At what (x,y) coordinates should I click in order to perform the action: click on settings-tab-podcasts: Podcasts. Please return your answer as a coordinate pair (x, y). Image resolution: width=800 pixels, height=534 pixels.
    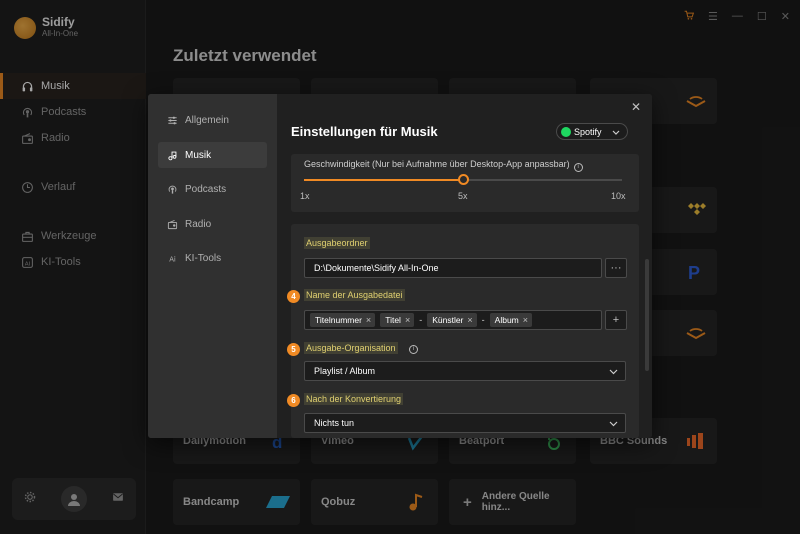
    Looking at the image, I should click on (212, 189).